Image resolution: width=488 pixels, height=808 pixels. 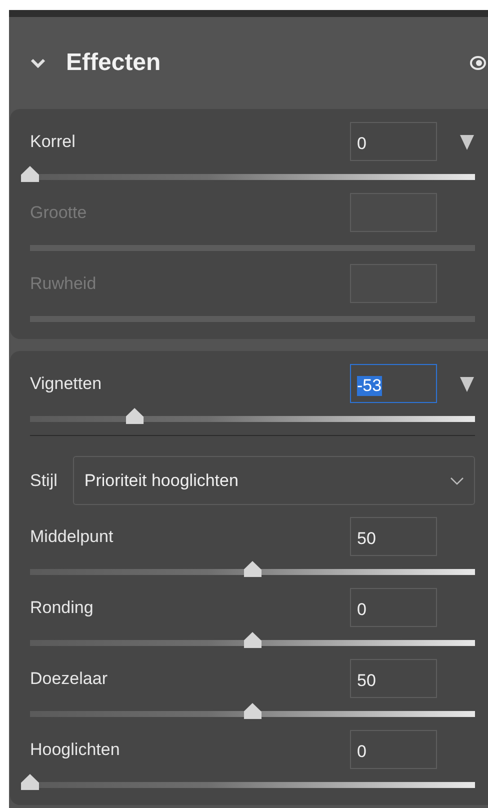 What do you see at coordinates (53, 142) in the screenshot?
I see `slider-label: Korrel` at bounding box center [53, 142].